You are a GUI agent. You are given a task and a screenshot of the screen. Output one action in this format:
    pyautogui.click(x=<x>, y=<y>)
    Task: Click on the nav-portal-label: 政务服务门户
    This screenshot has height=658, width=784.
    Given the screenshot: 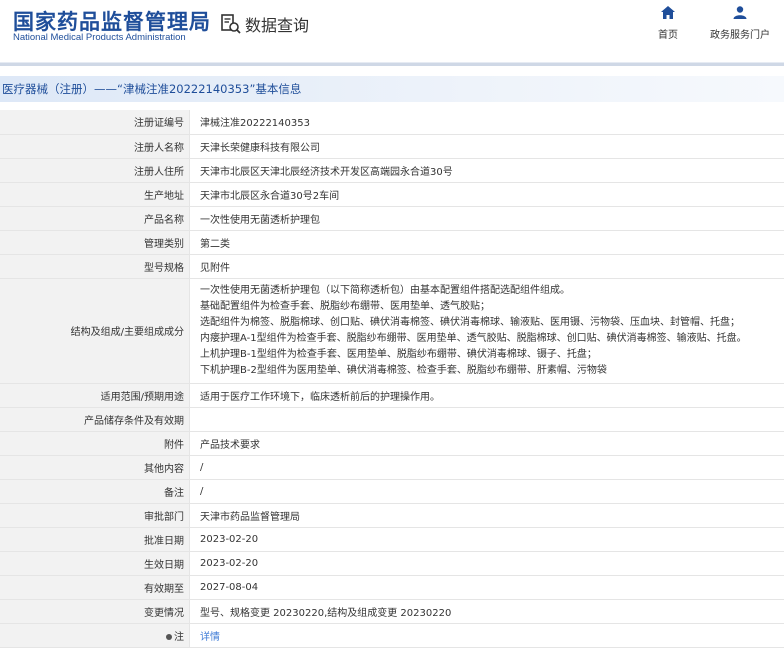 What is the action you would take?
    pyautogui.click(x=740, y=35)
    